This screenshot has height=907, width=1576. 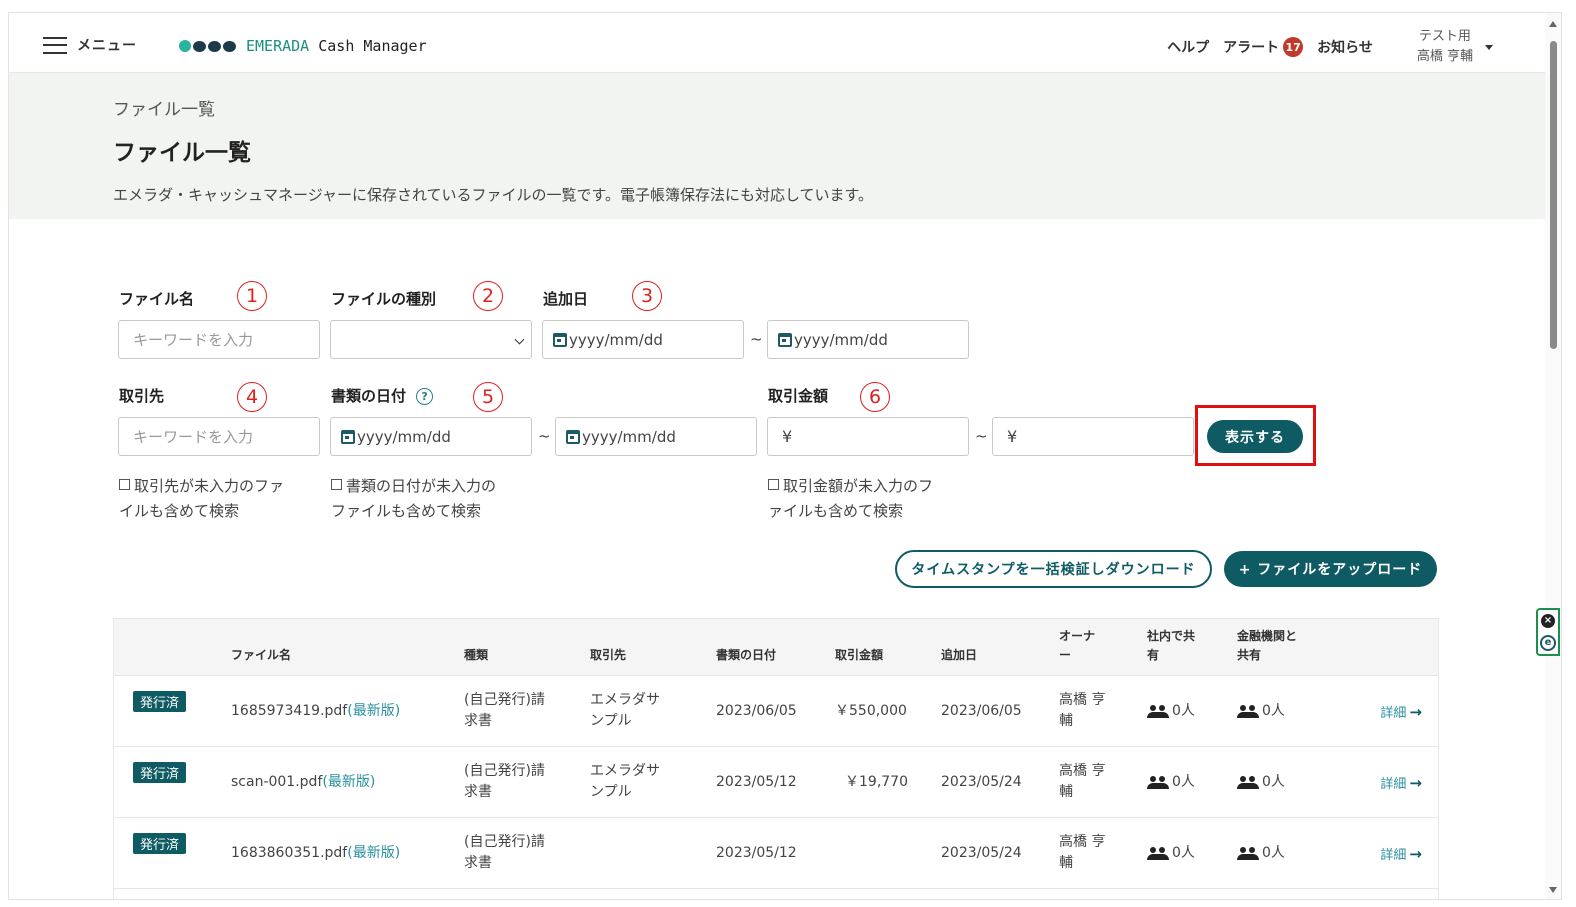 I want to click on docdate-empty-checkbox: 書類の日付が未入力の ファイルも含めて検索, so click(x=431, y=499).